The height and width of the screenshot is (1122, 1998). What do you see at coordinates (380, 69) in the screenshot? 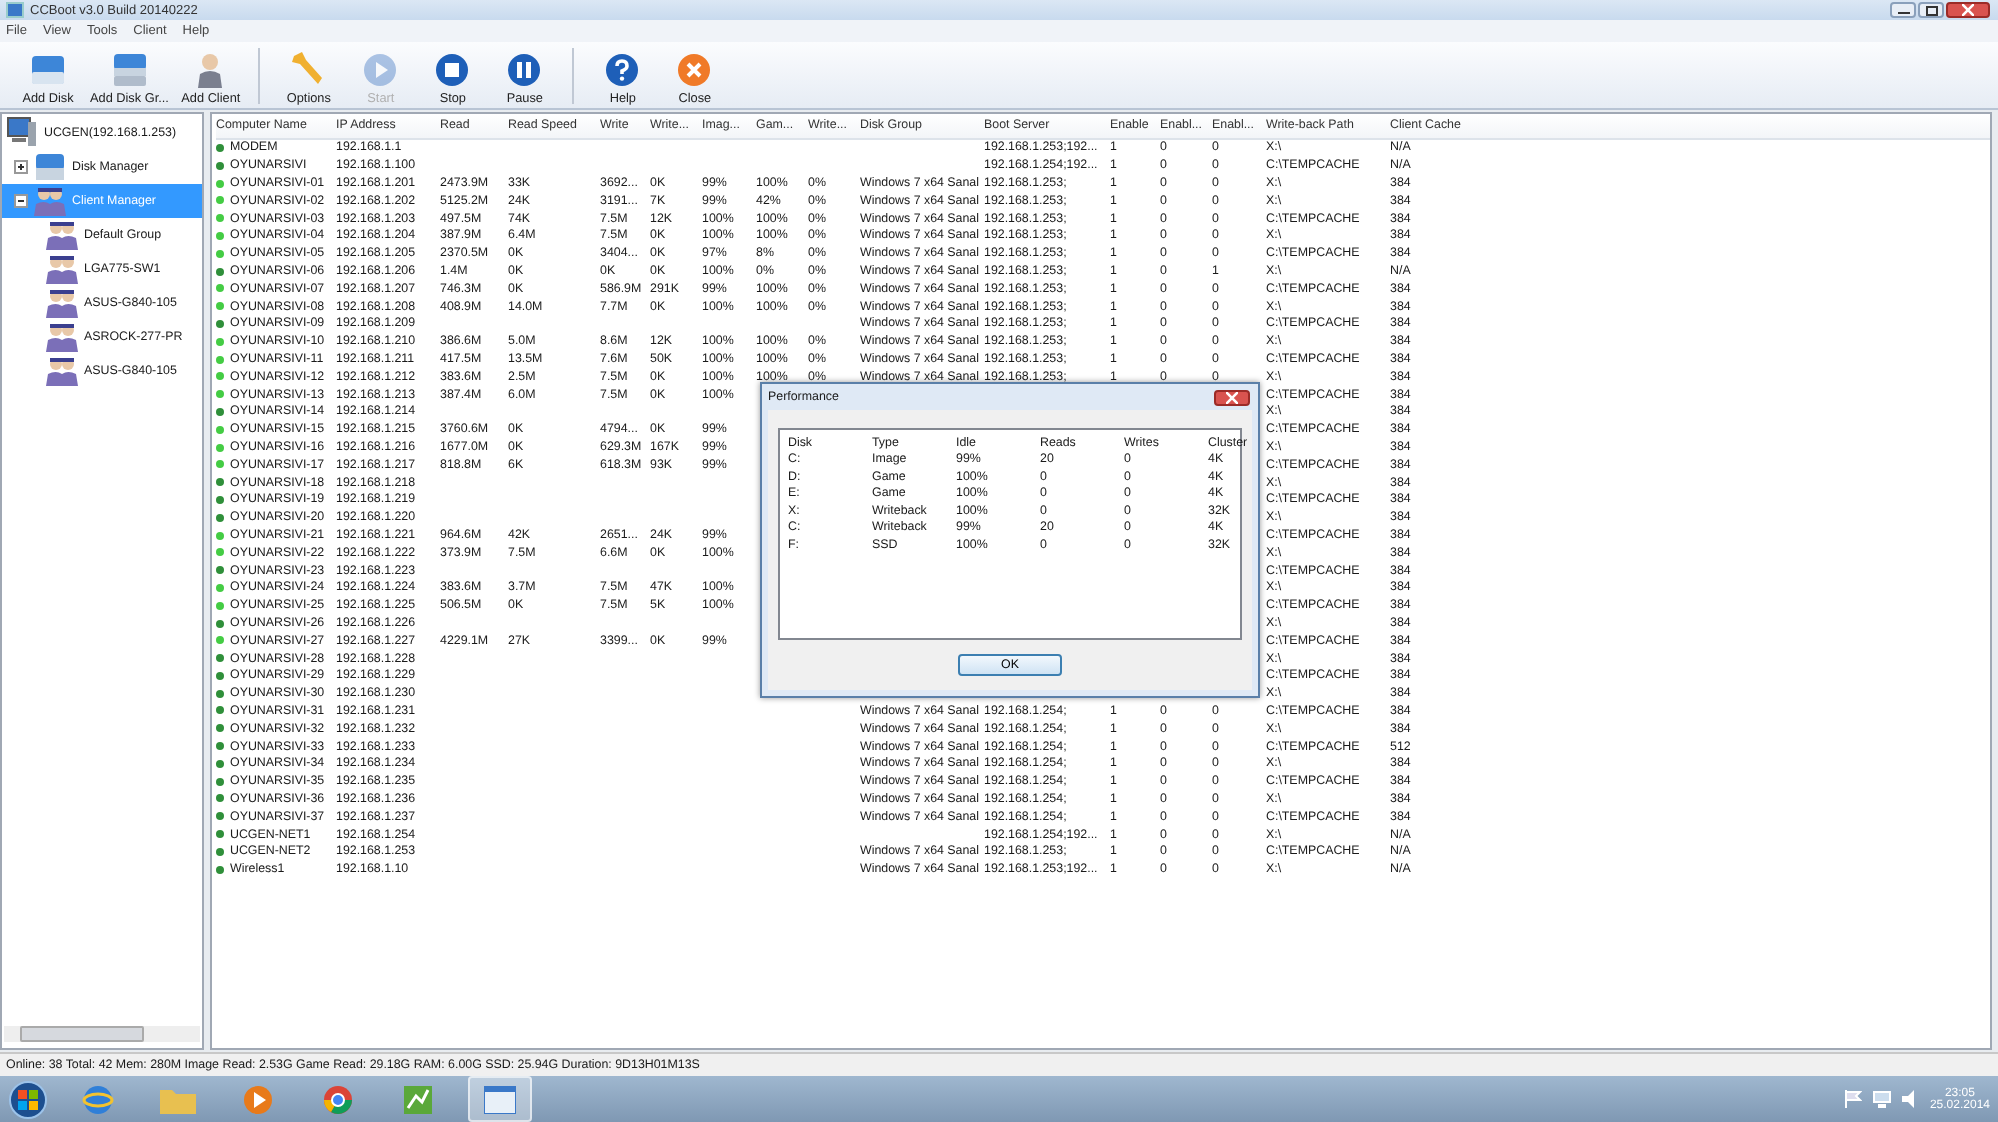
I see `play-icon` at bounding box center [380, 69].